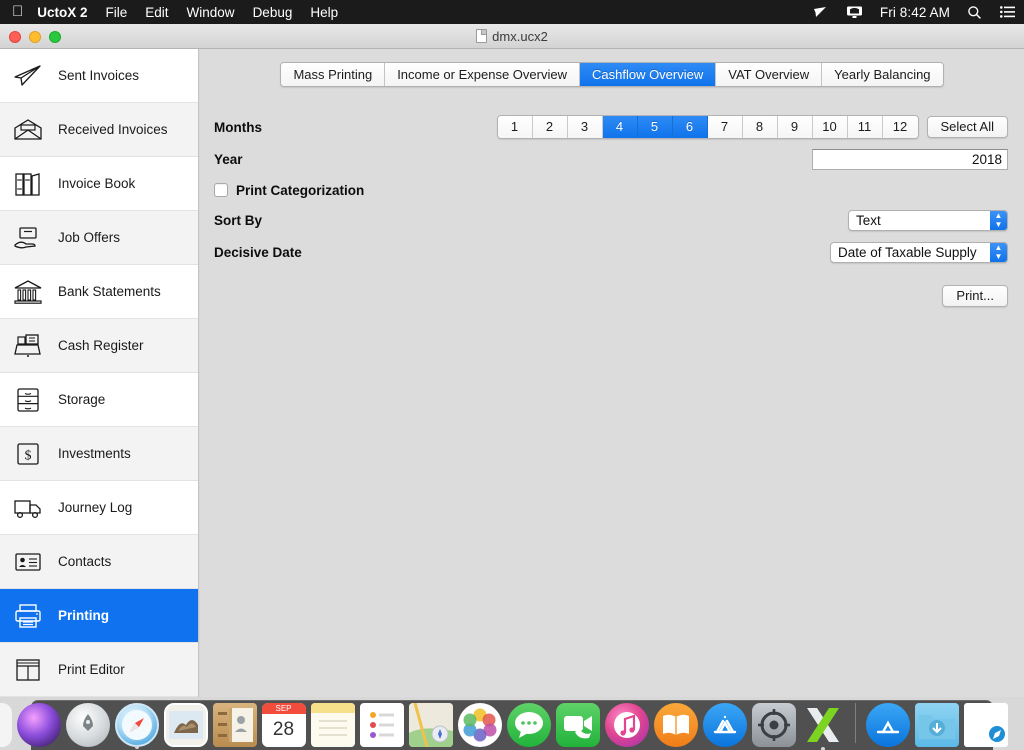 The width and height of the screenshot is (1024, 750). What do you see at coordinates (28, 562) in the screenshot?
I see `contact-card-icon` at bounding box center [28, 562].